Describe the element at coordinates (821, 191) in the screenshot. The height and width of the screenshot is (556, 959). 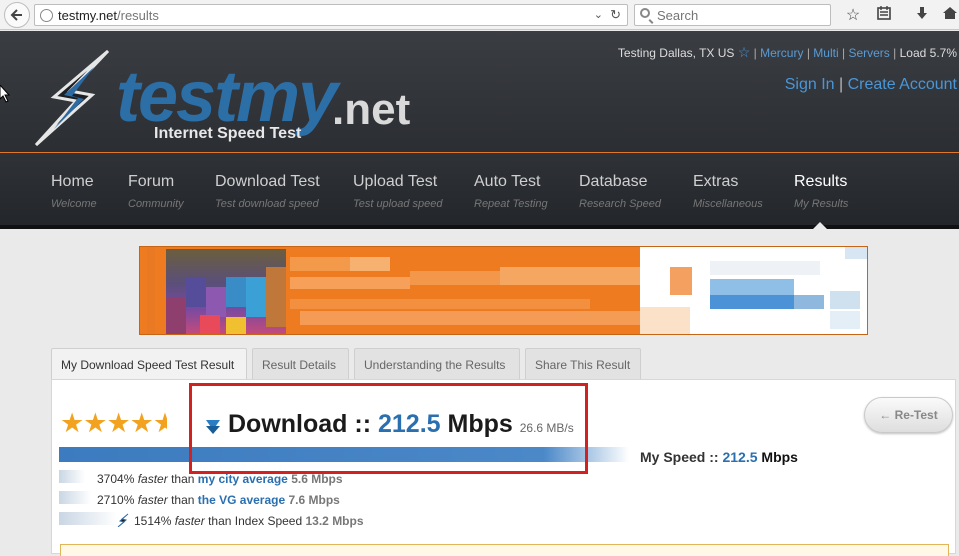
I see `nav-results: Results My Results` at that location.